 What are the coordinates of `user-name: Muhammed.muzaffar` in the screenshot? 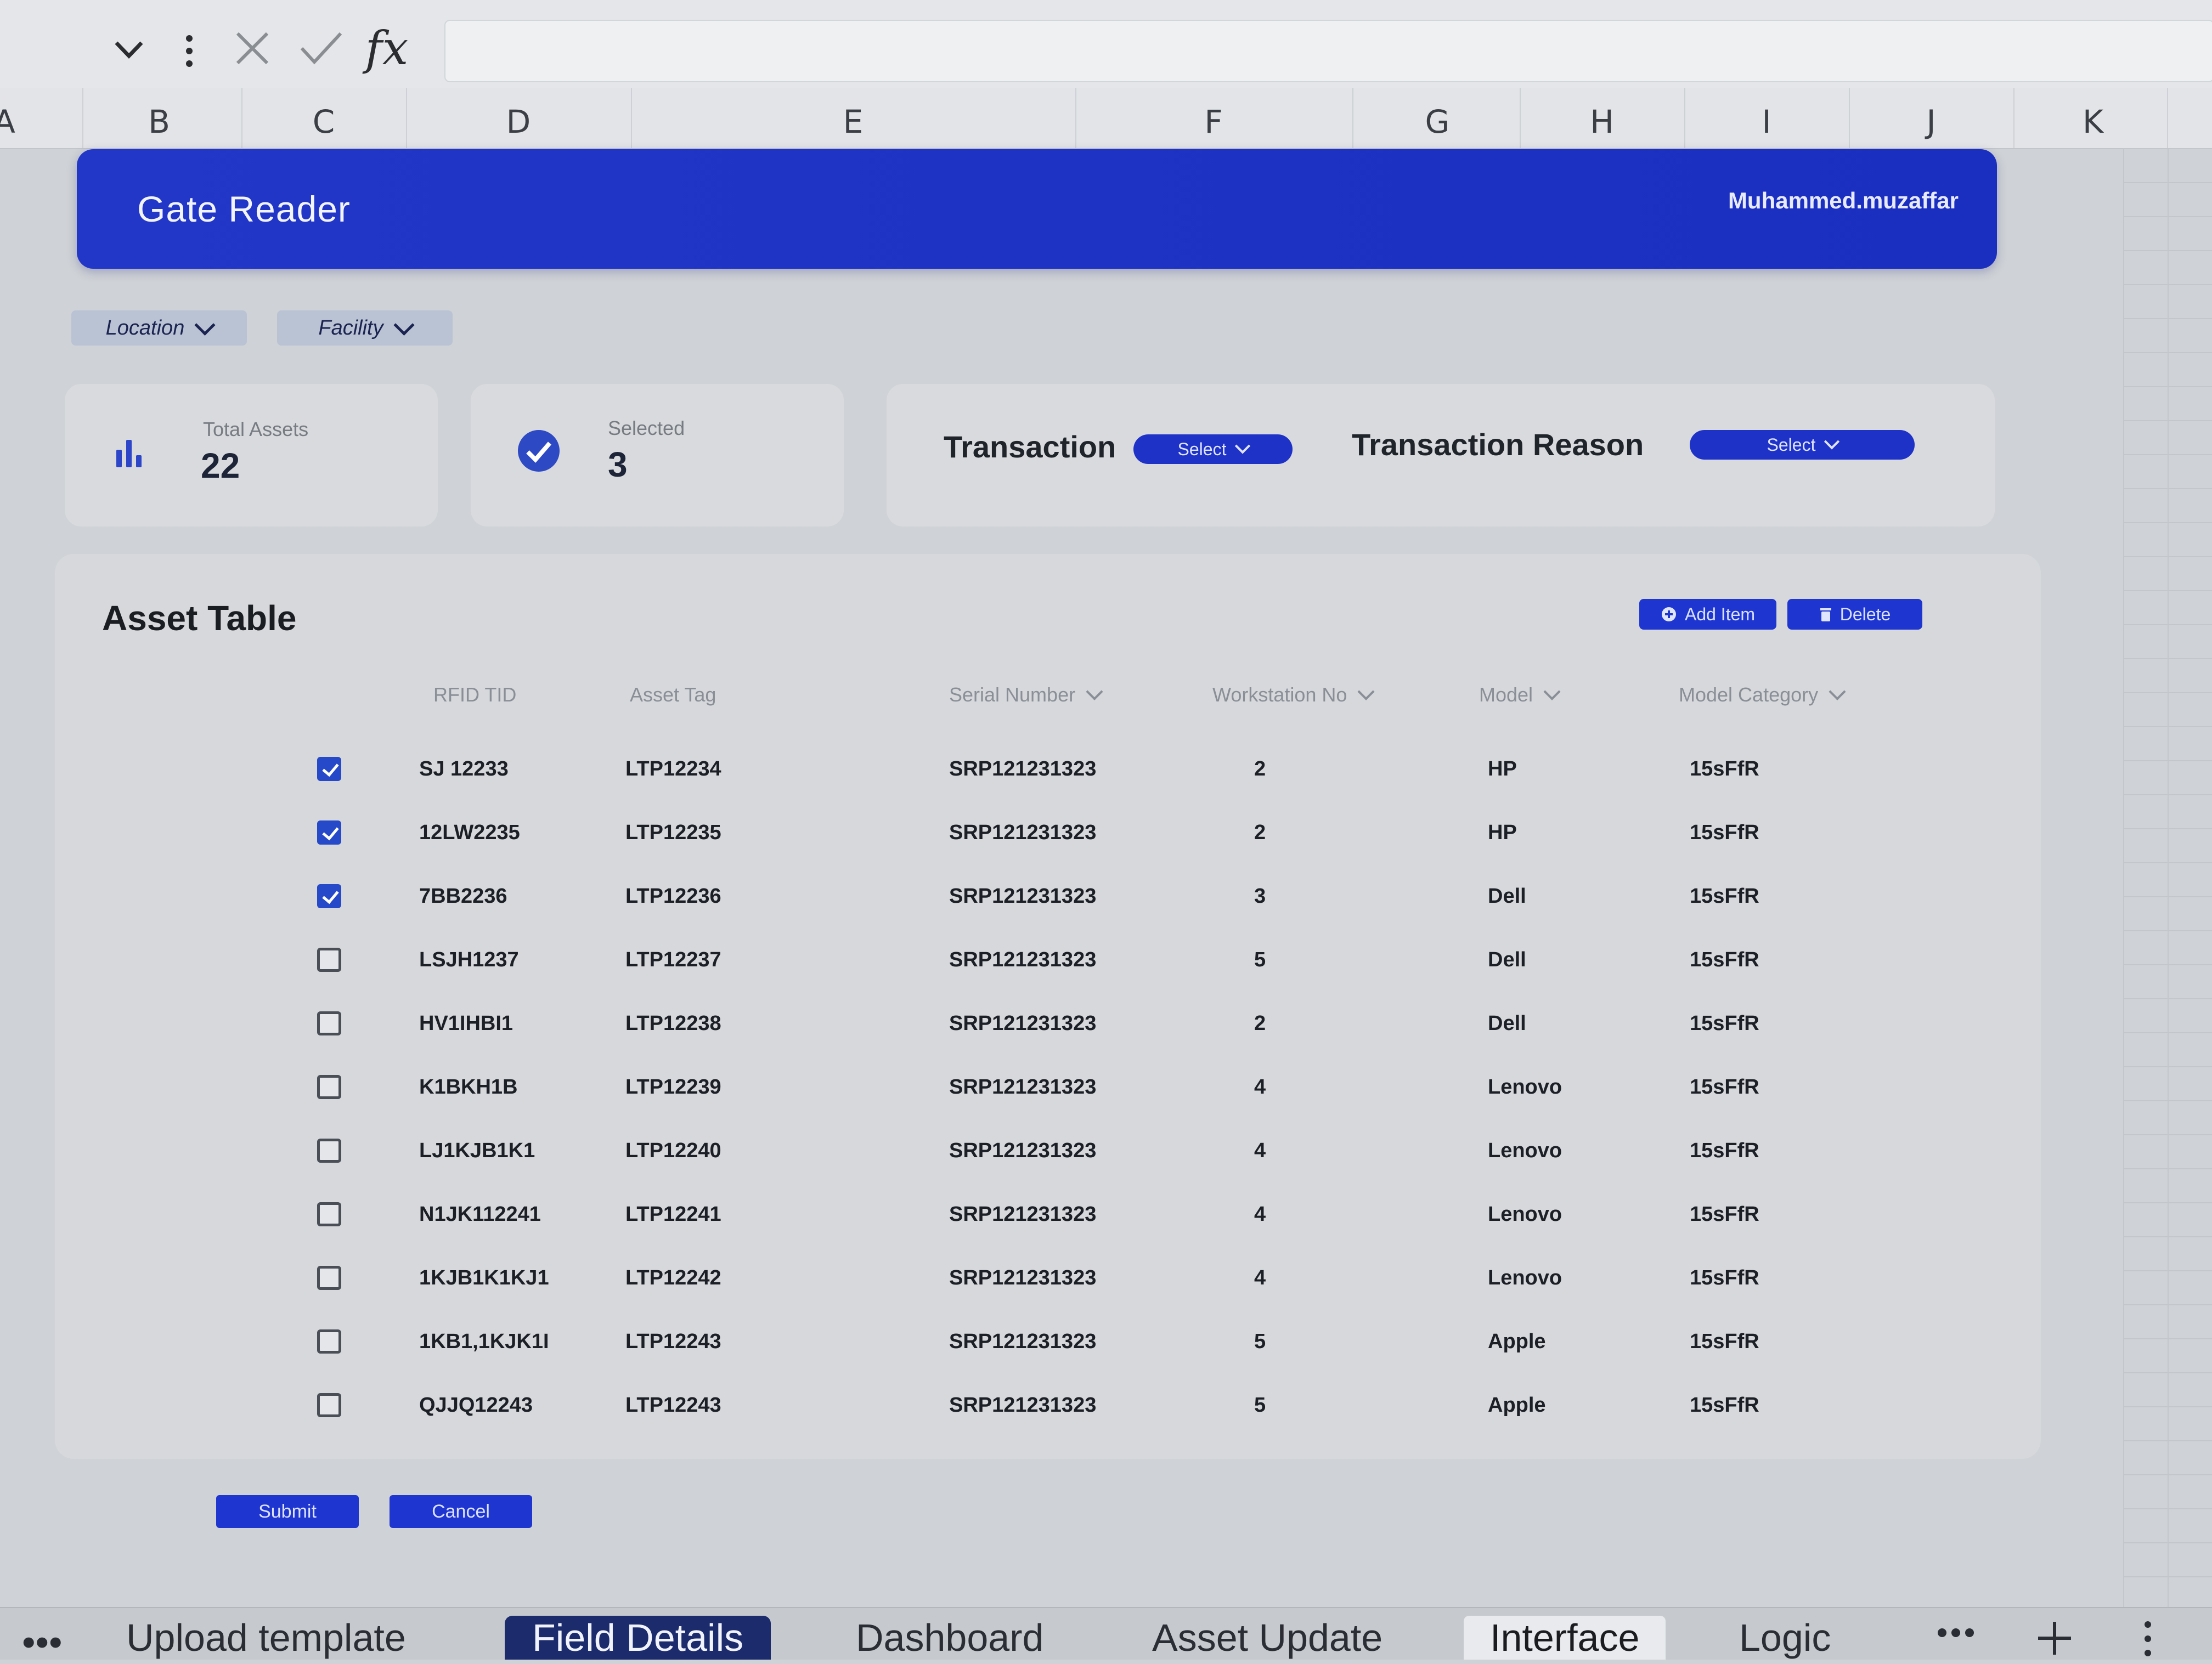 It's located at (1843, 201).